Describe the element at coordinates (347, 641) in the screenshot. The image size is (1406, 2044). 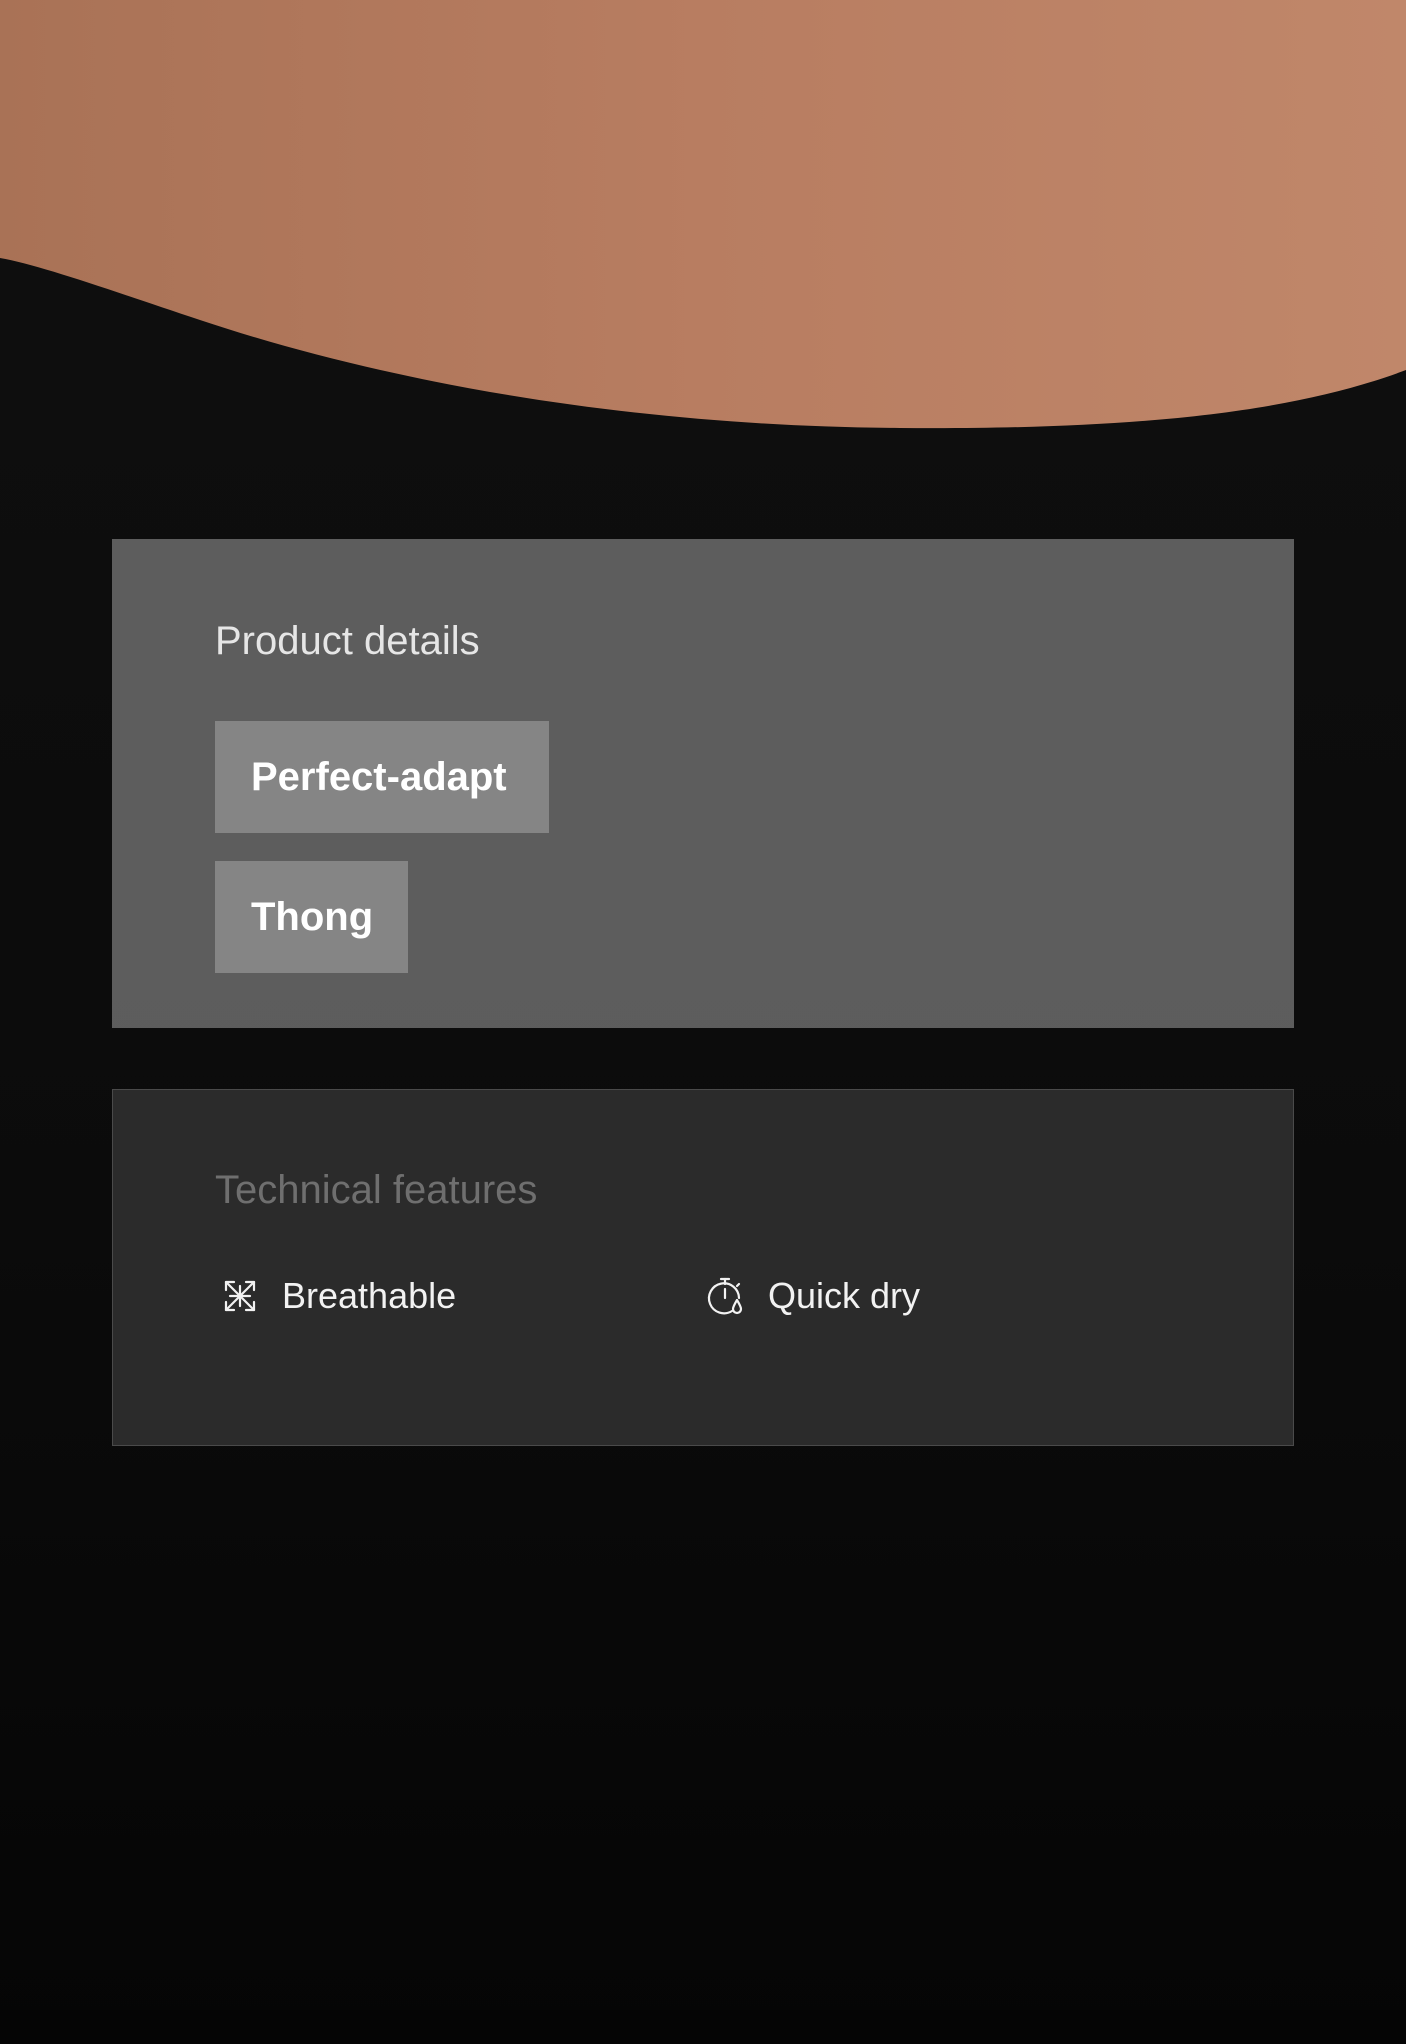
I see `product-details-title: Product details` at that location.